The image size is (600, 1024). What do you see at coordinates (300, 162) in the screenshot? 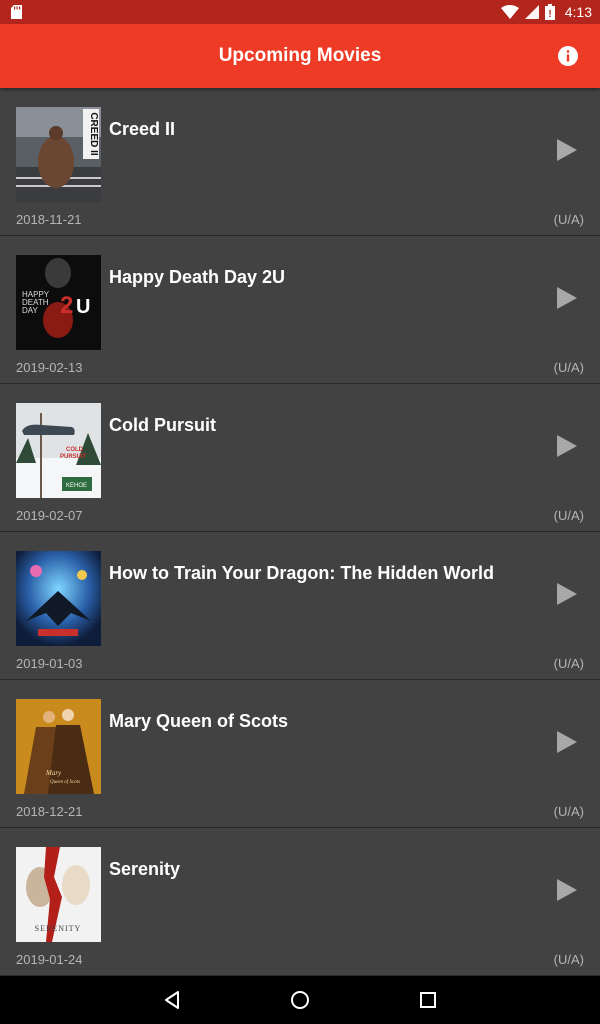
I see `movie-list-item: CREED II Creed II 2018-11-21 (U/A)` at bounding box center [300, 162].